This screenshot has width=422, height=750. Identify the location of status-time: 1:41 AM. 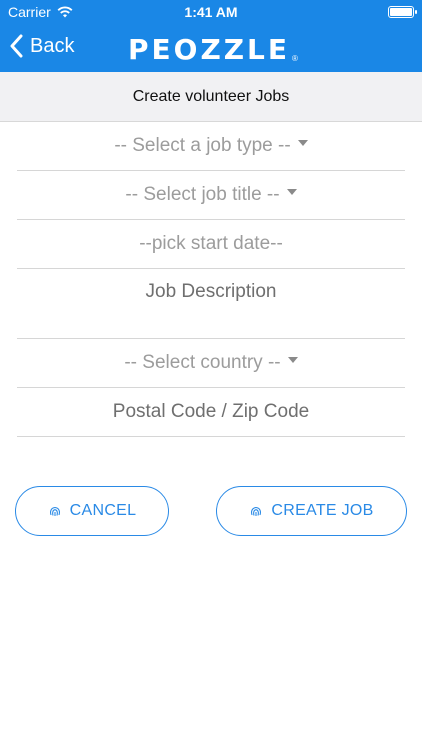
(211, 12).